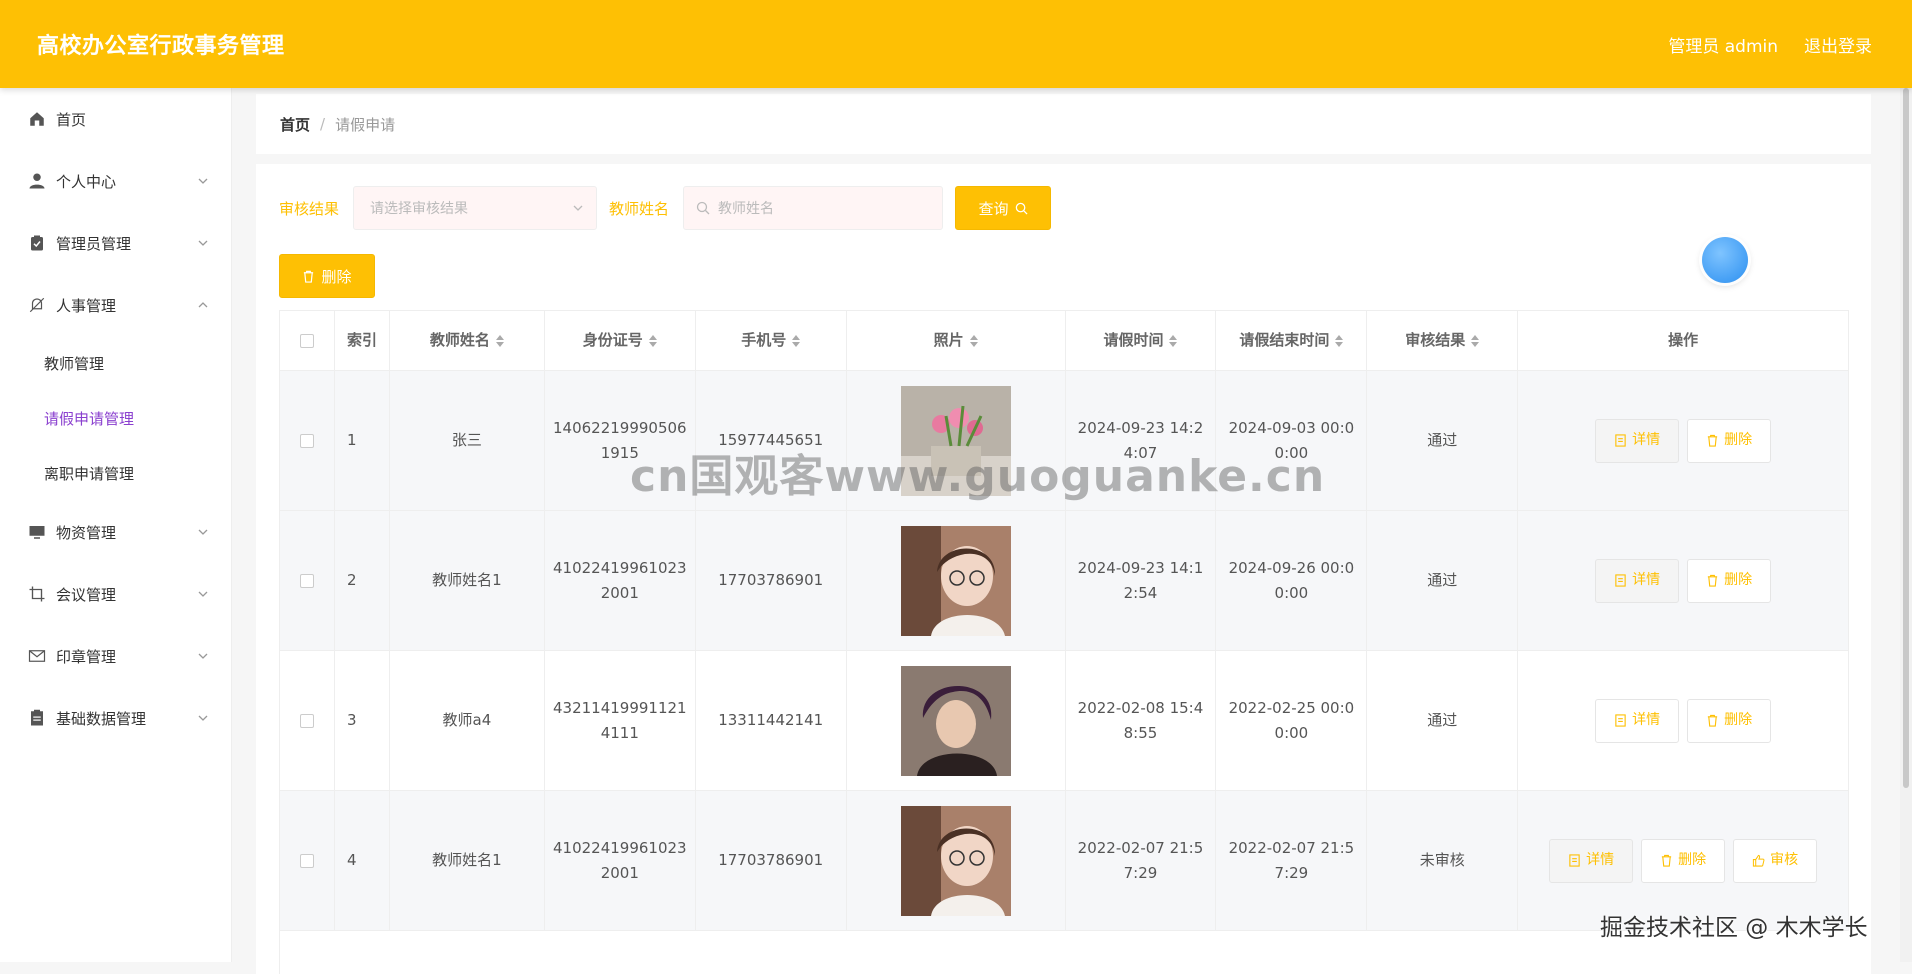 The height and width of the screenshot is (974, 1912). I want to click on cell-end: 2024-09-03 00:00:00, so click(1292, 441).